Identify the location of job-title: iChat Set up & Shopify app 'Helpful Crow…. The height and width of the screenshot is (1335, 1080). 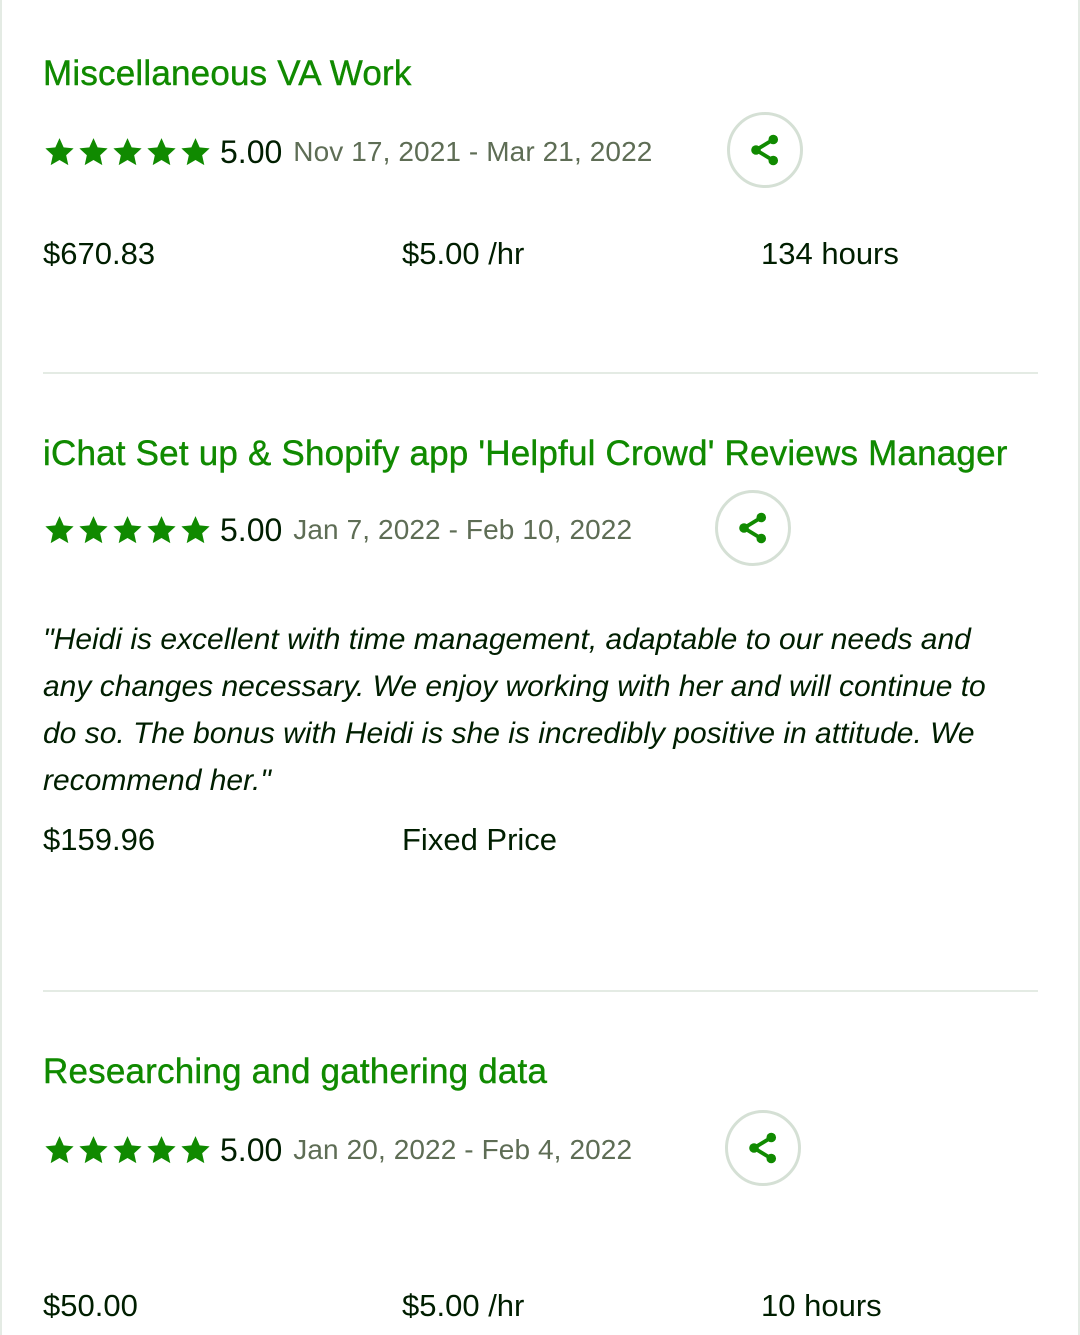
(540, 454).